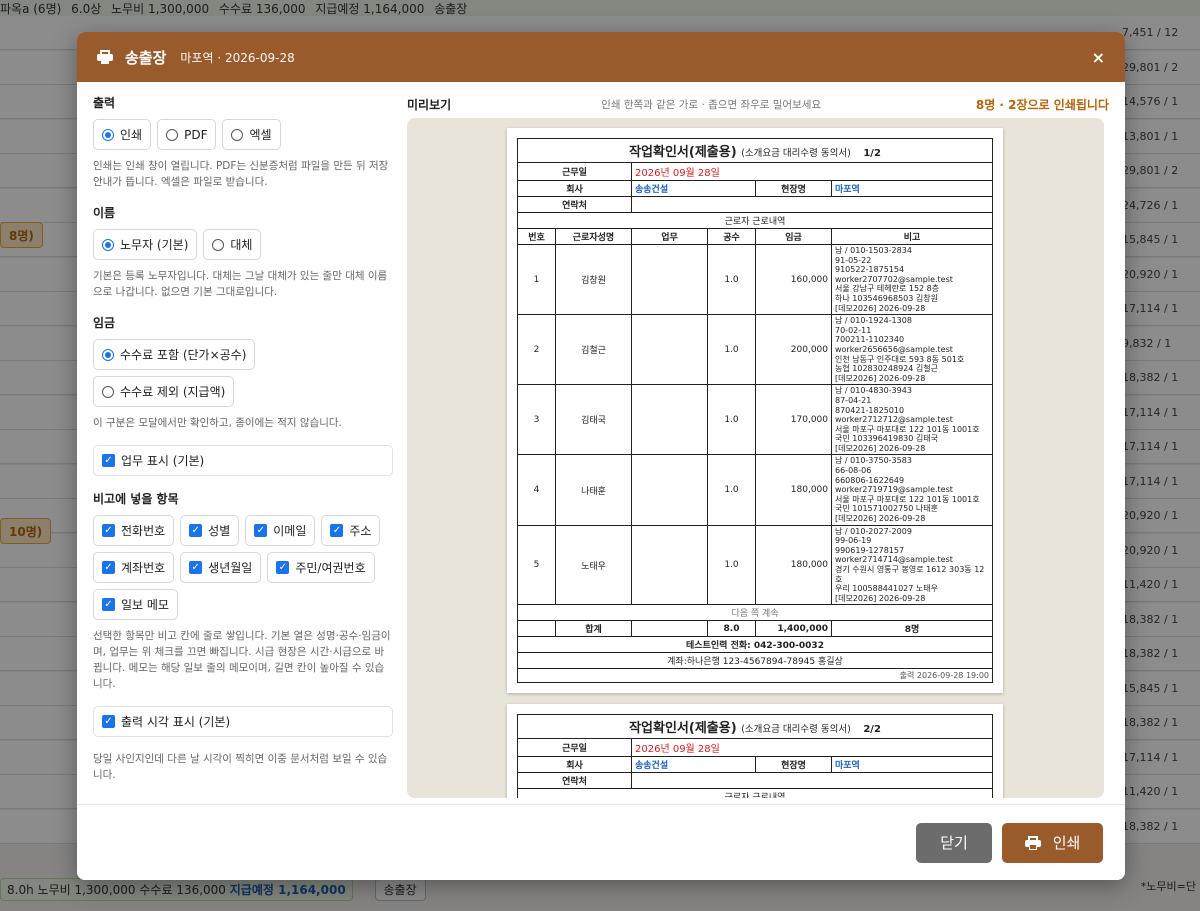  I want to click on output-options: 인쇄 PDF 엑셀, so click(243, 134).